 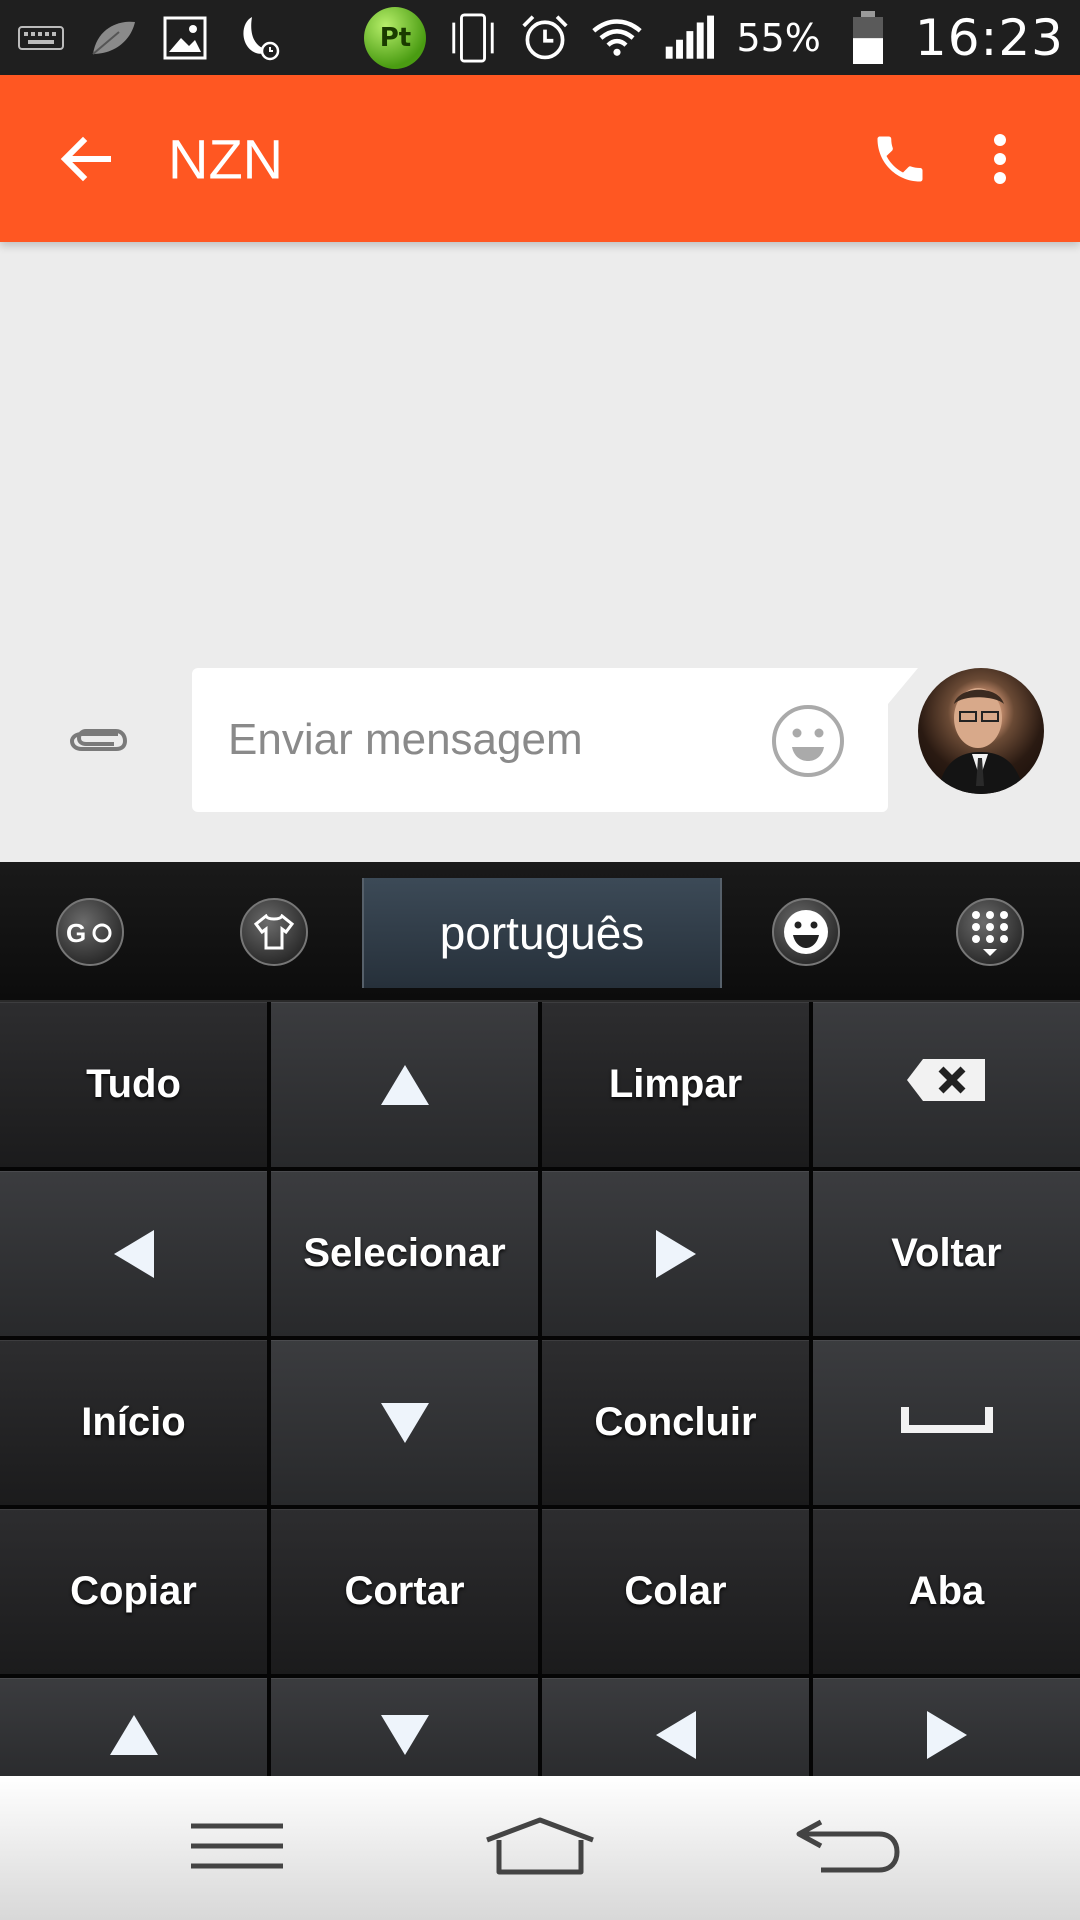 What do you see at coordinates (41, 38) in the screenshot?
I see `keyboard-icon` at bounding box center [41, 38].